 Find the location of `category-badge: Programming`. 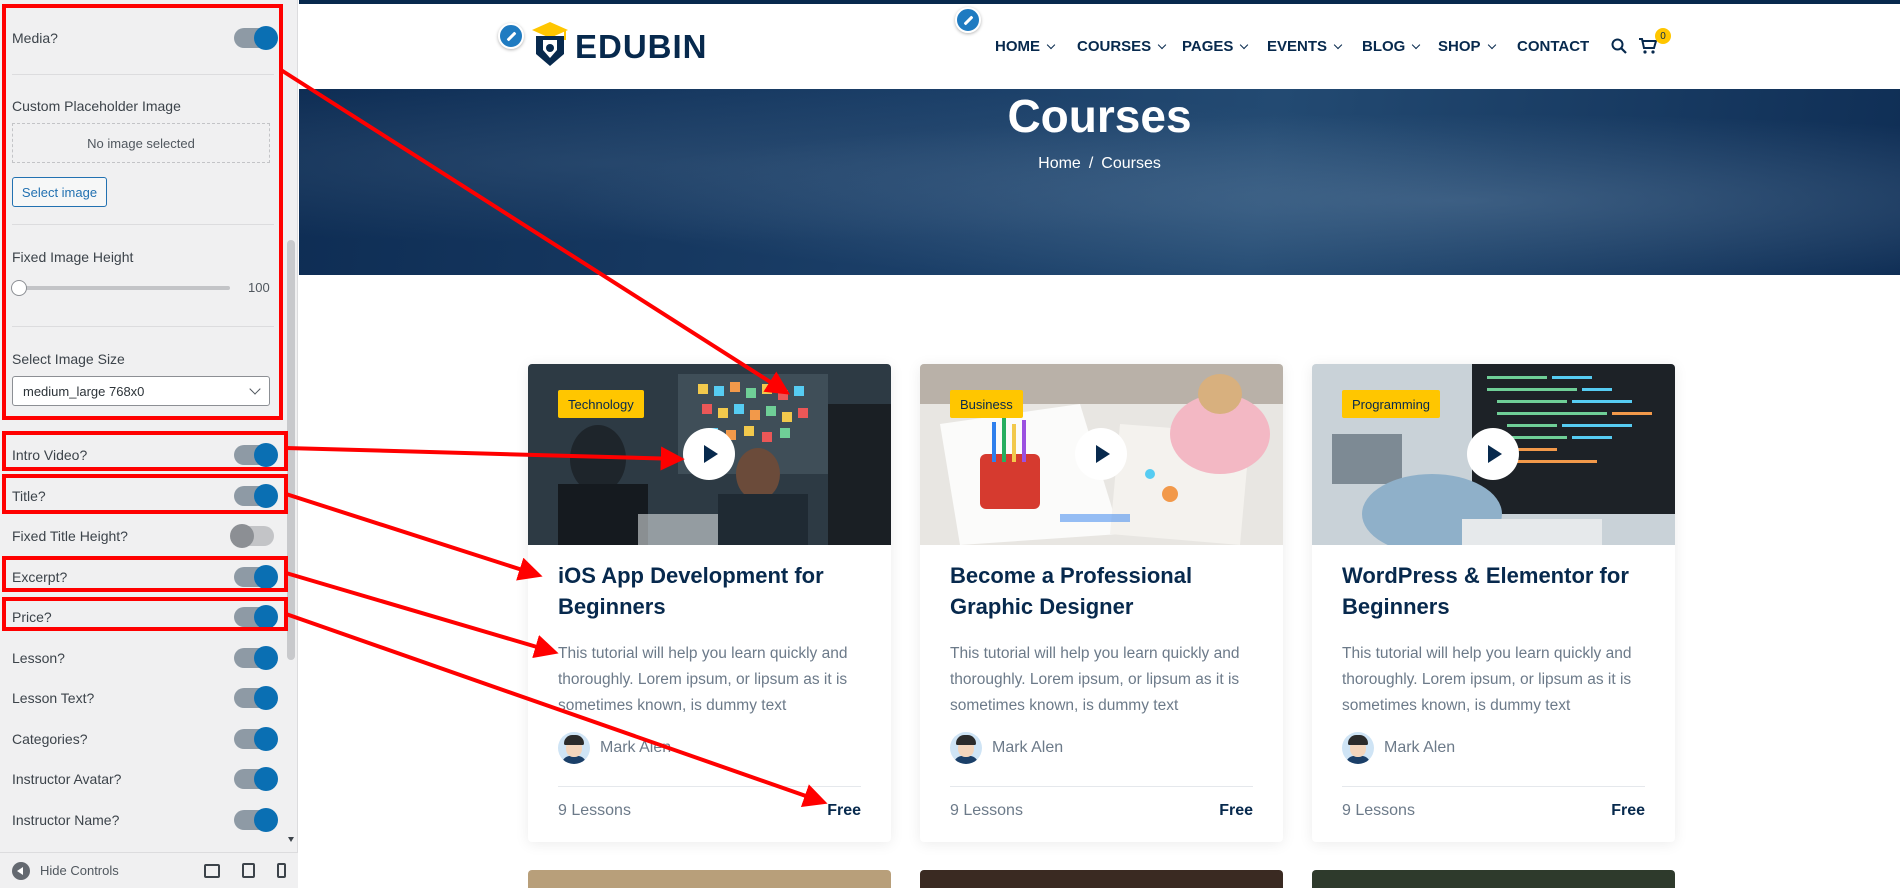

category-badge: Programming is located at coordinates (1391, 404).